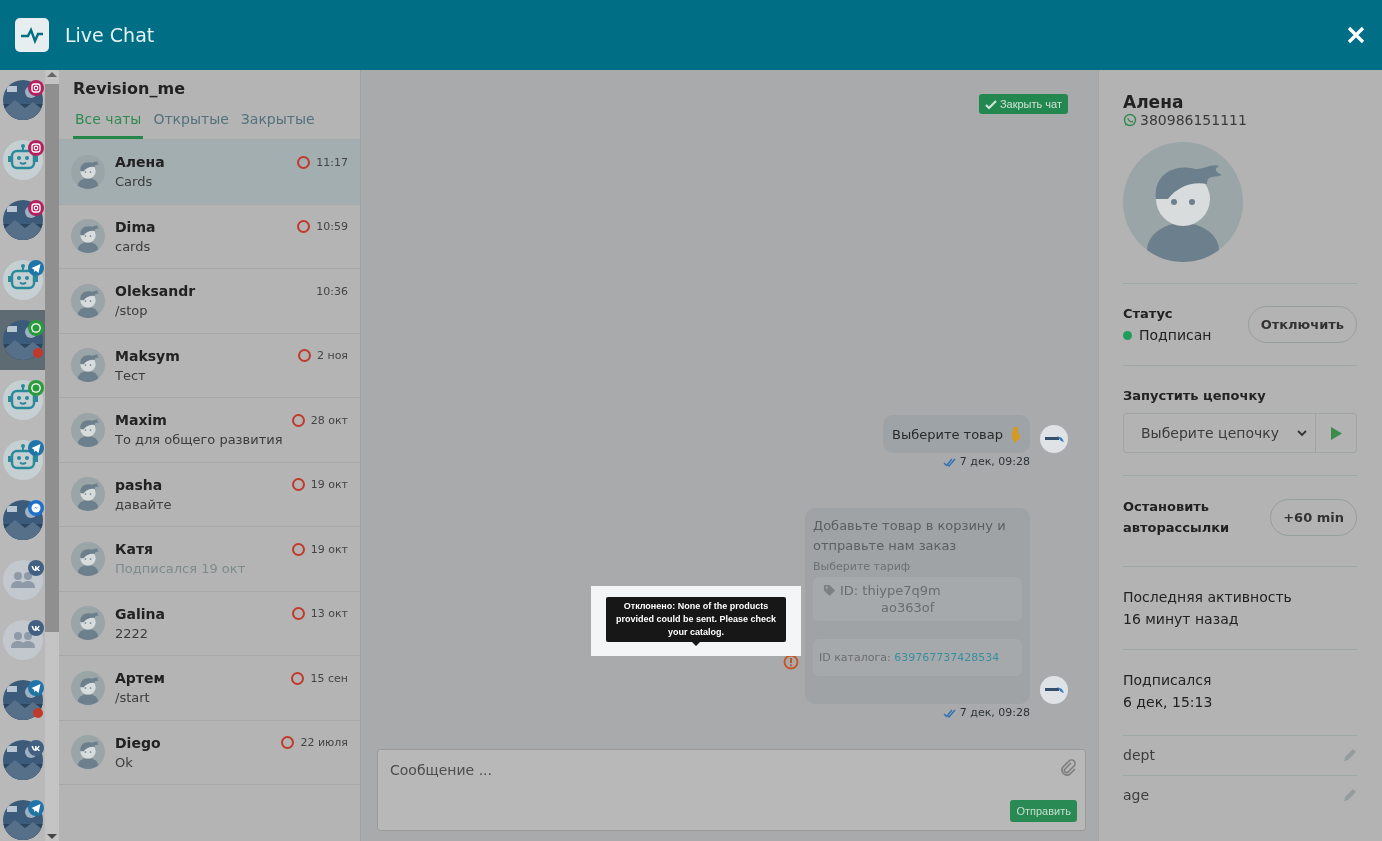 This screenshot has height=841, width=1382. I want to click on subscribed-value: 6 дек, 15:13, so click(1168, 702).